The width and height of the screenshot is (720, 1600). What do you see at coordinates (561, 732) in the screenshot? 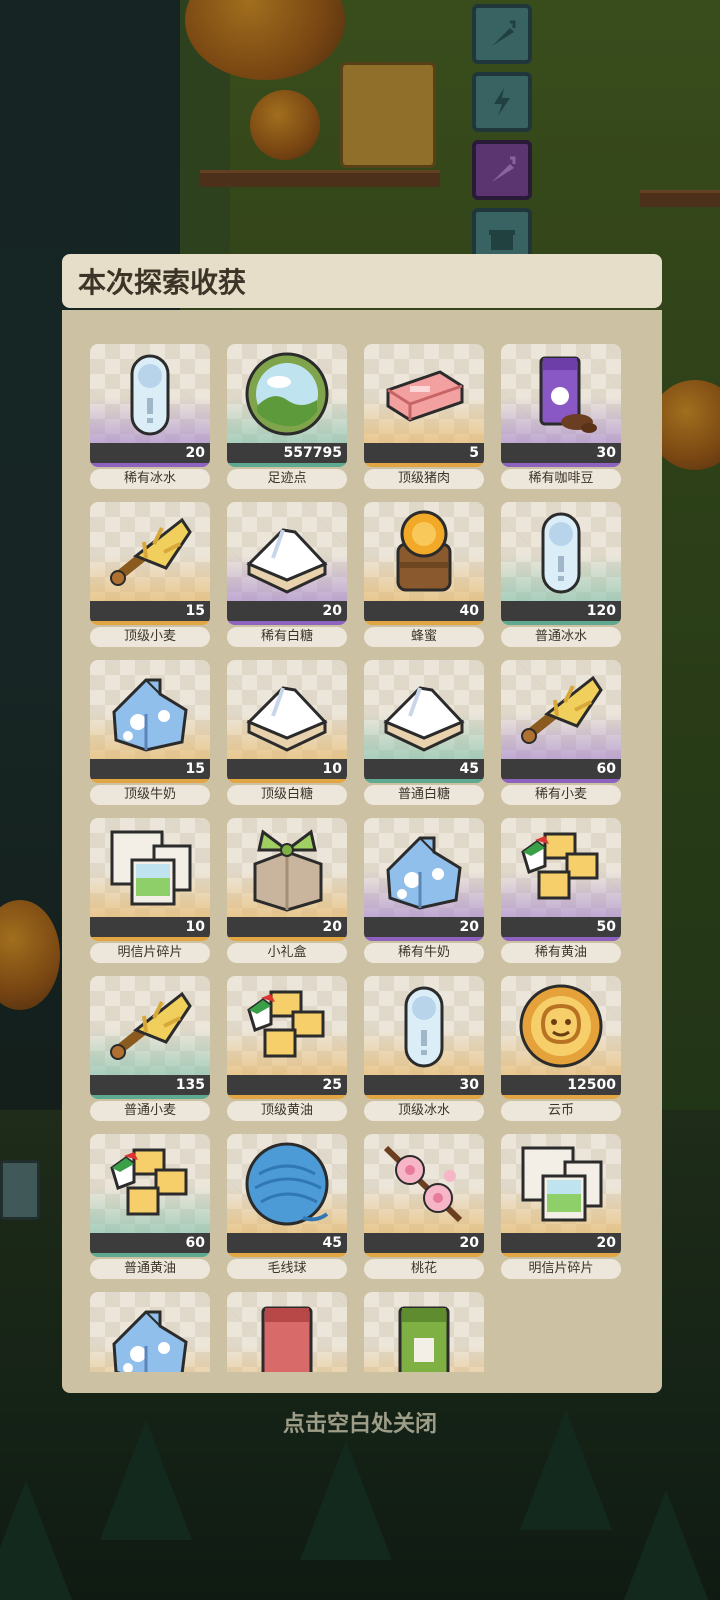
I see `reward-item: 60 稀有小麦` at bounding box center [561, 732].